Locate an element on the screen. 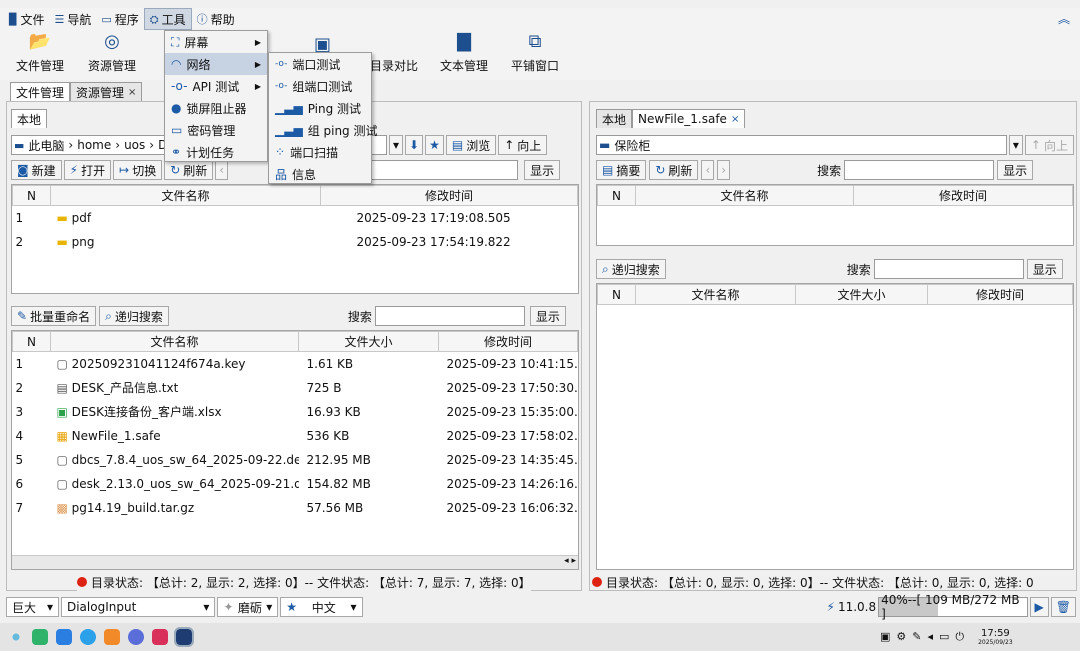 This screenshot has width=1080, height=651. dir-compare-button: ▣ 目录对比 is located at coordinates (366, 54).